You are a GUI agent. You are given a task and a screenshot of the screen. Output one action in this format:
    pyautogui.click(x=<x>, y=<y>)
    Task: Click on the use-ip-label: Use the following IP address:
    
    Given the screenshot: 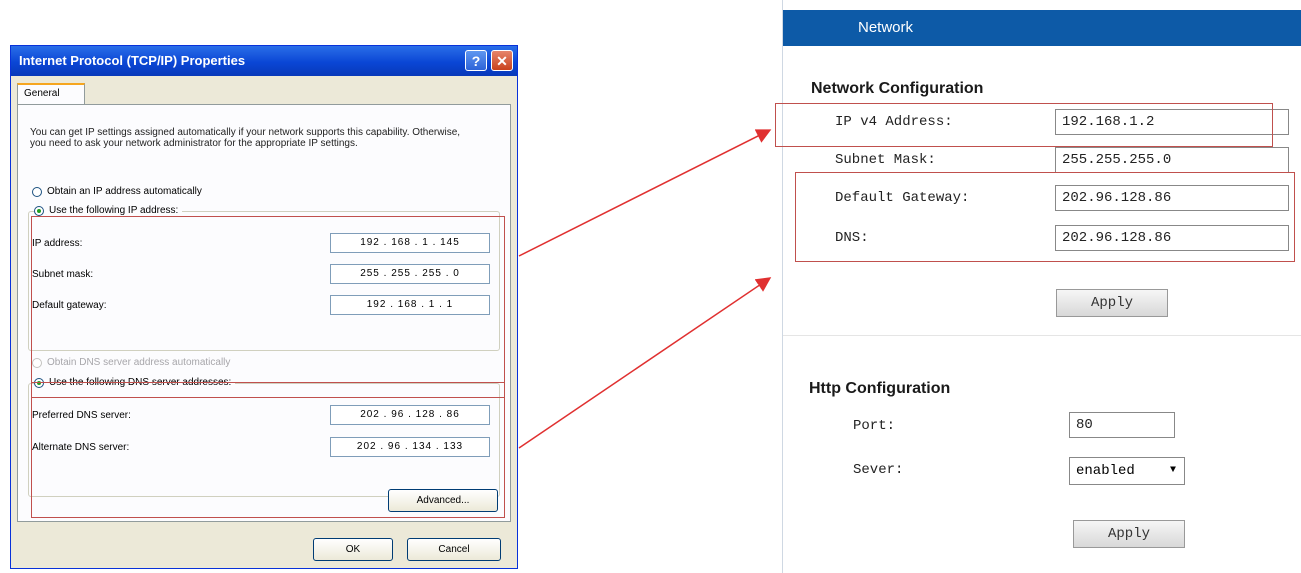 What is the action you would take?
    pyautogui.click(x=114, y=210)
    